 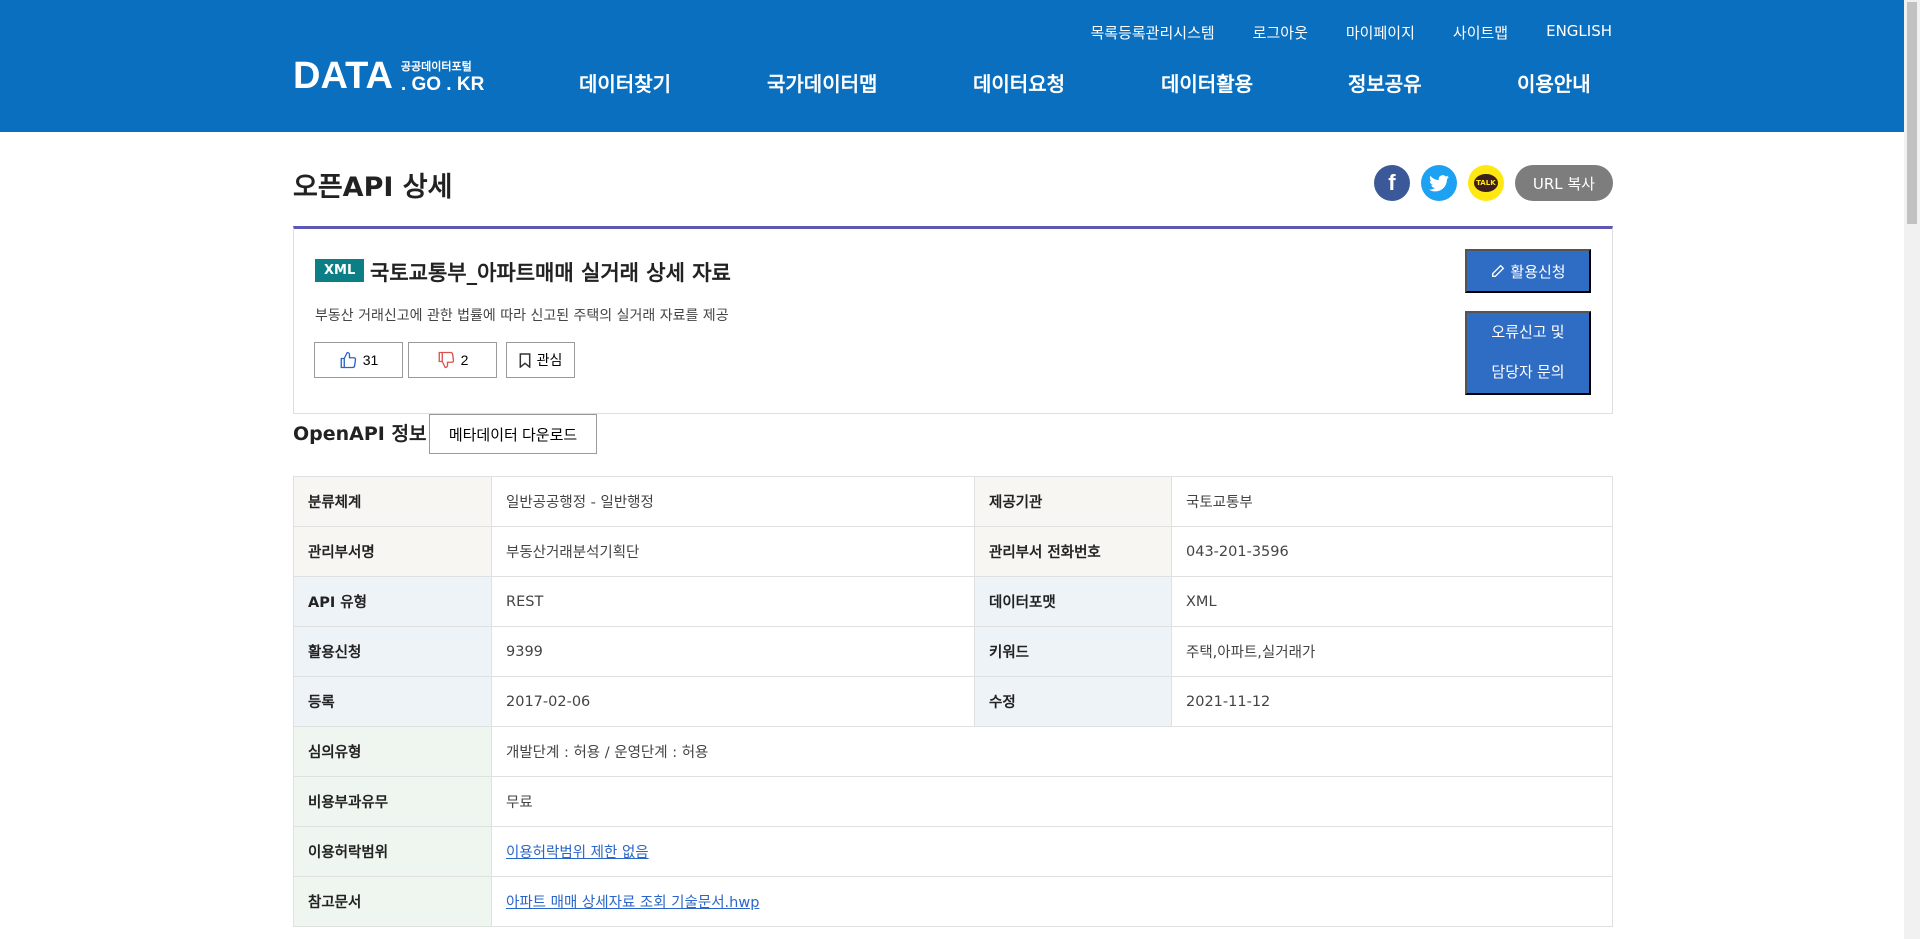 I want to click on license-scope-link: 이용허락범위 제한 없음, so click(x=577, y=853).